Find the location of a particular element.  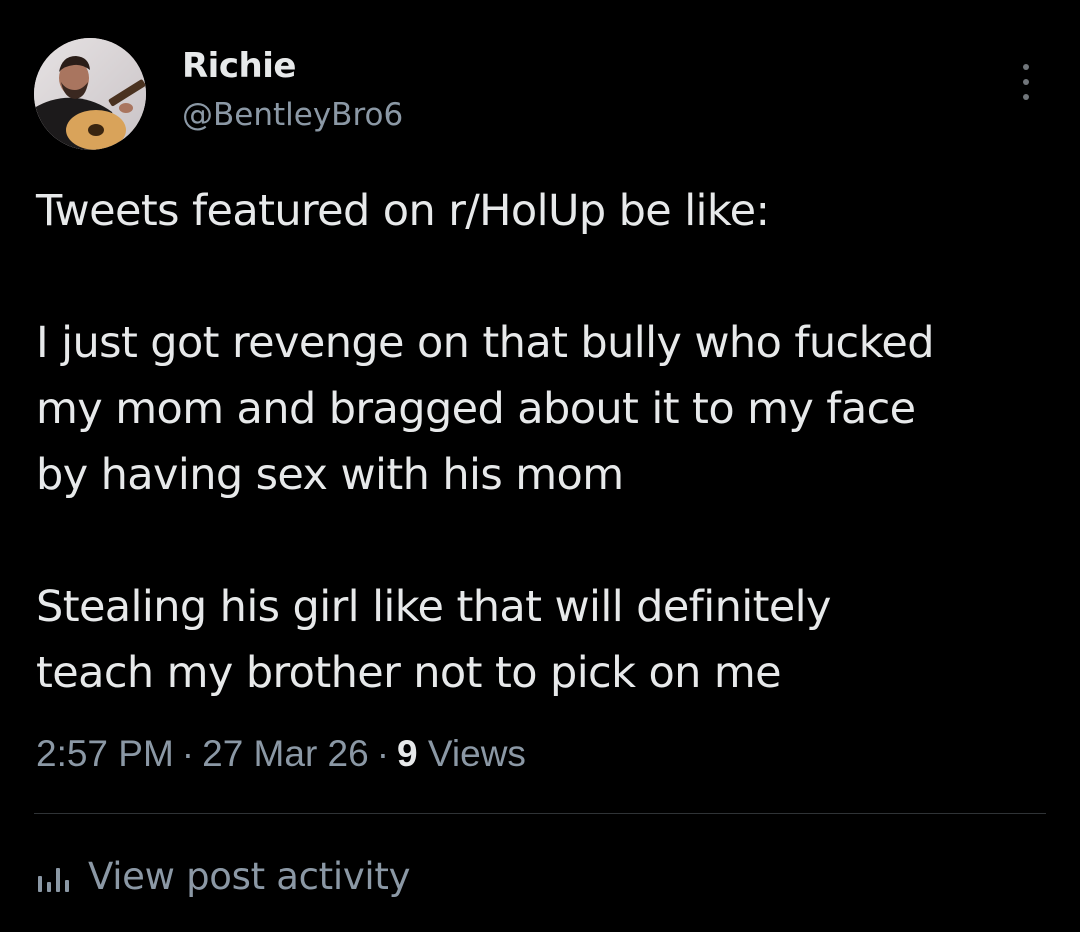

more-options-button is located at coordinates (1026, 82).